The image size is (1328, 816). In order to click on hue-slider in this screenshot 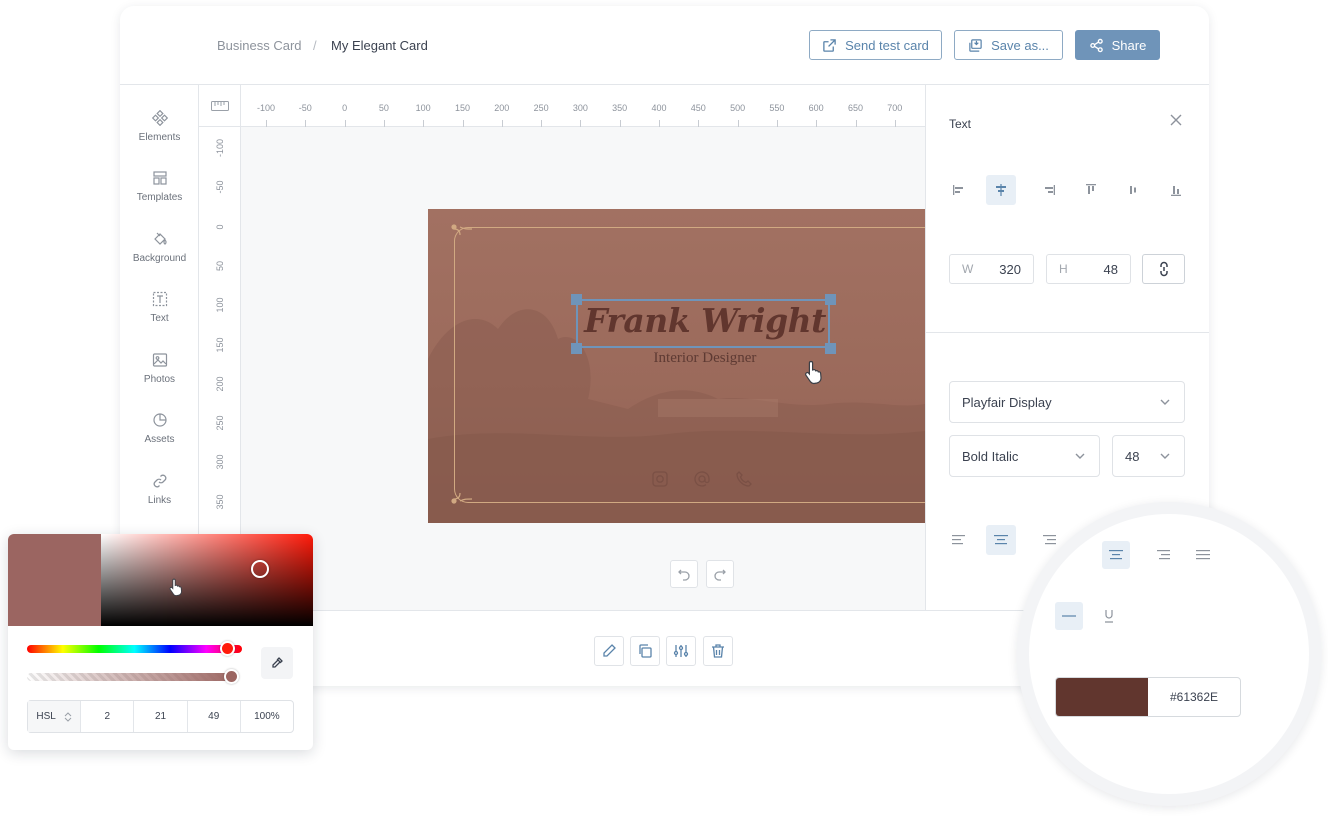, I will do `click(134, 649)`.